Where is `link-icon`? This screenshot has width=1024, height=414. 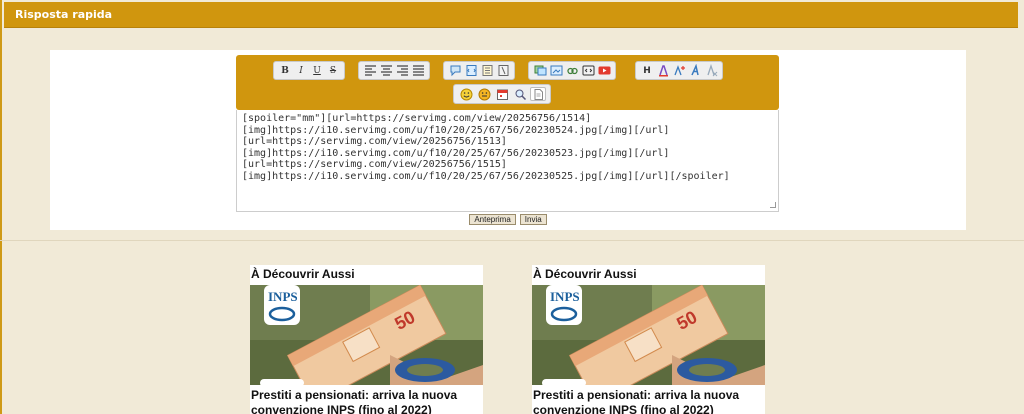
link-icon is located at coordinates (572, 71).